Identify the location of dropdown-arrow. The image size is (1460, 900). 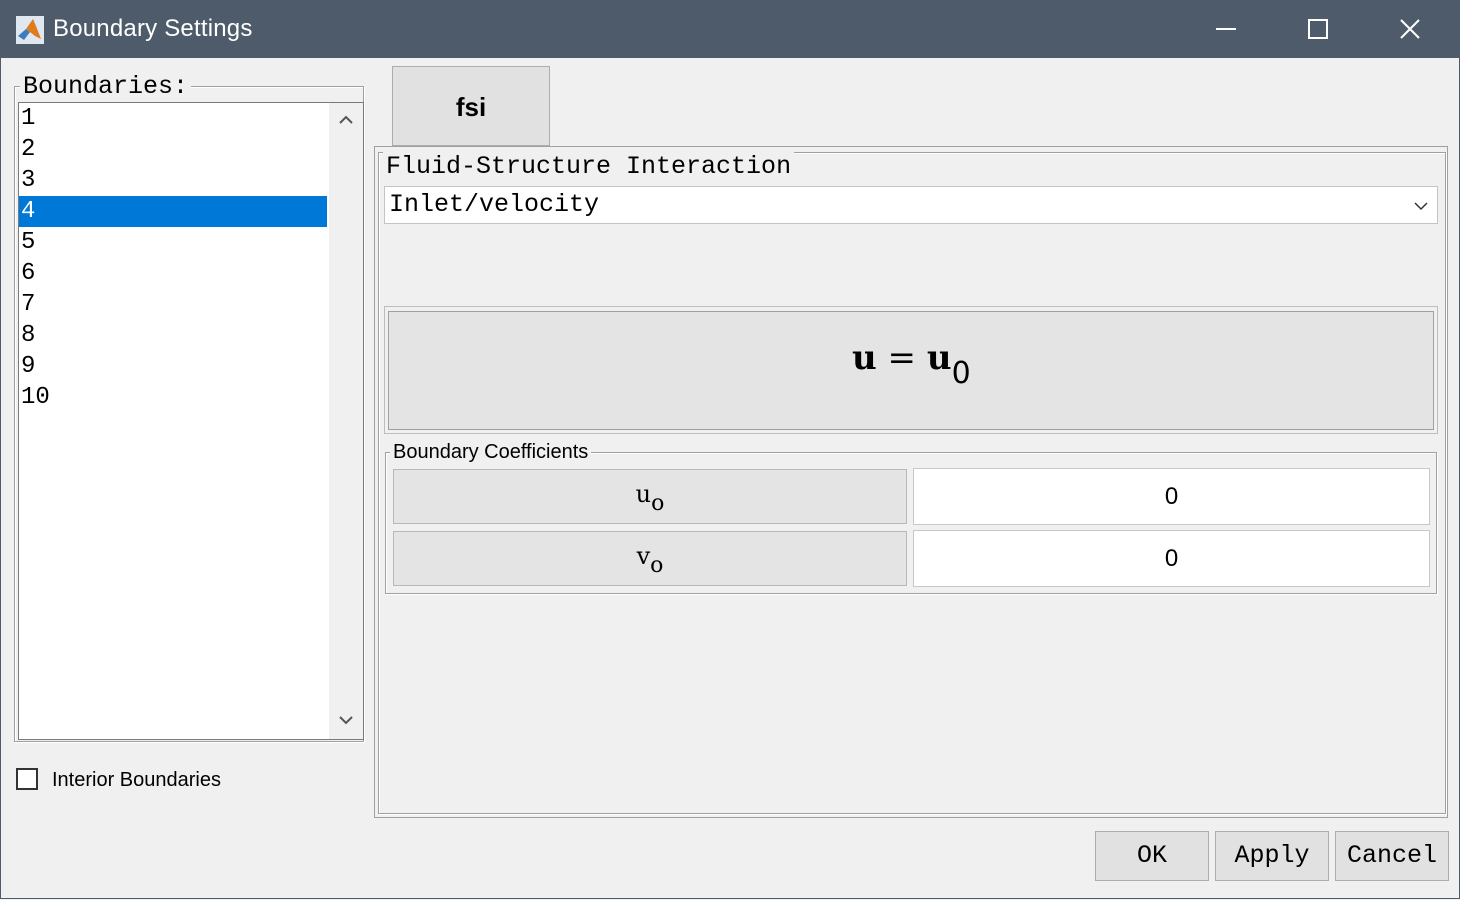
(1420, 205).